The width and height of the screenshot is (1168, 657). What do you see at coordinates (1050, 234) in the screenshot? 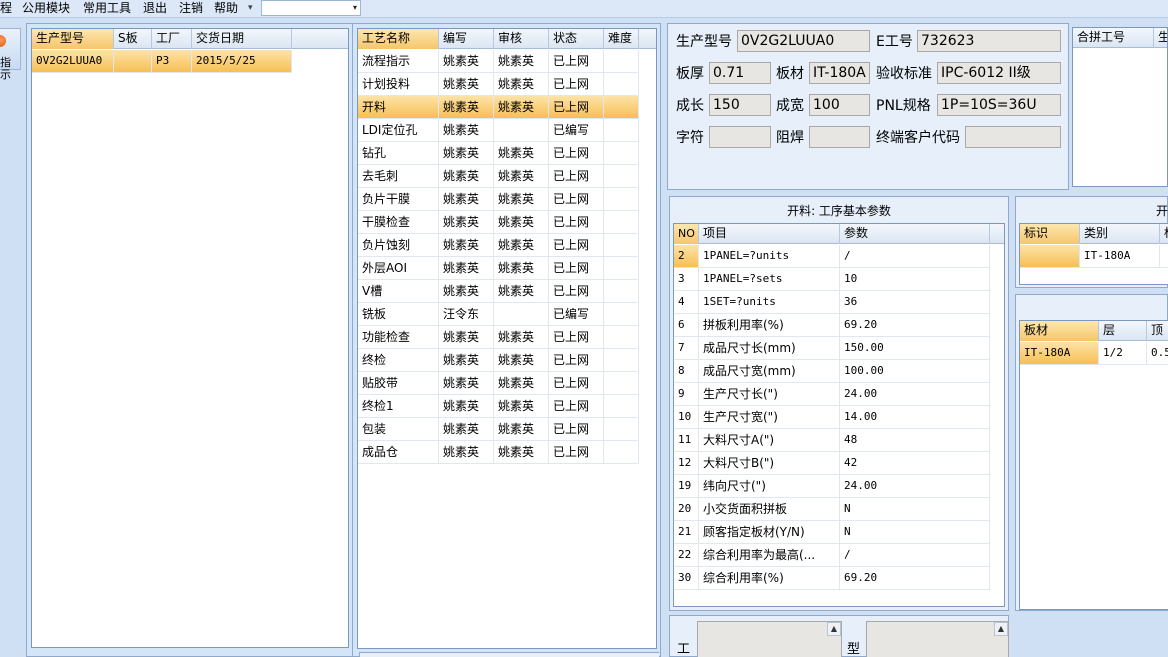
I see `column-header-mark: 标识` at bounding box center [1050, 234].